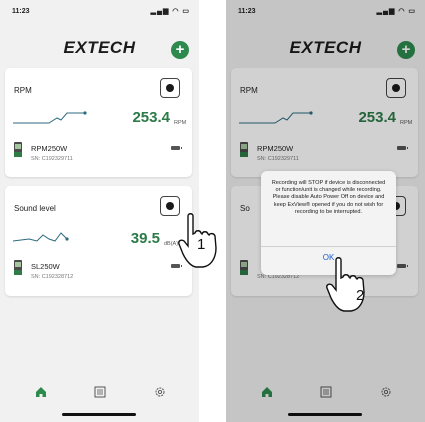 Image resolution: width=425 pixels, height=422 pixels. Describe the element at coordinates (100, 392) in the screenshot. I see `list-icon` at that location.